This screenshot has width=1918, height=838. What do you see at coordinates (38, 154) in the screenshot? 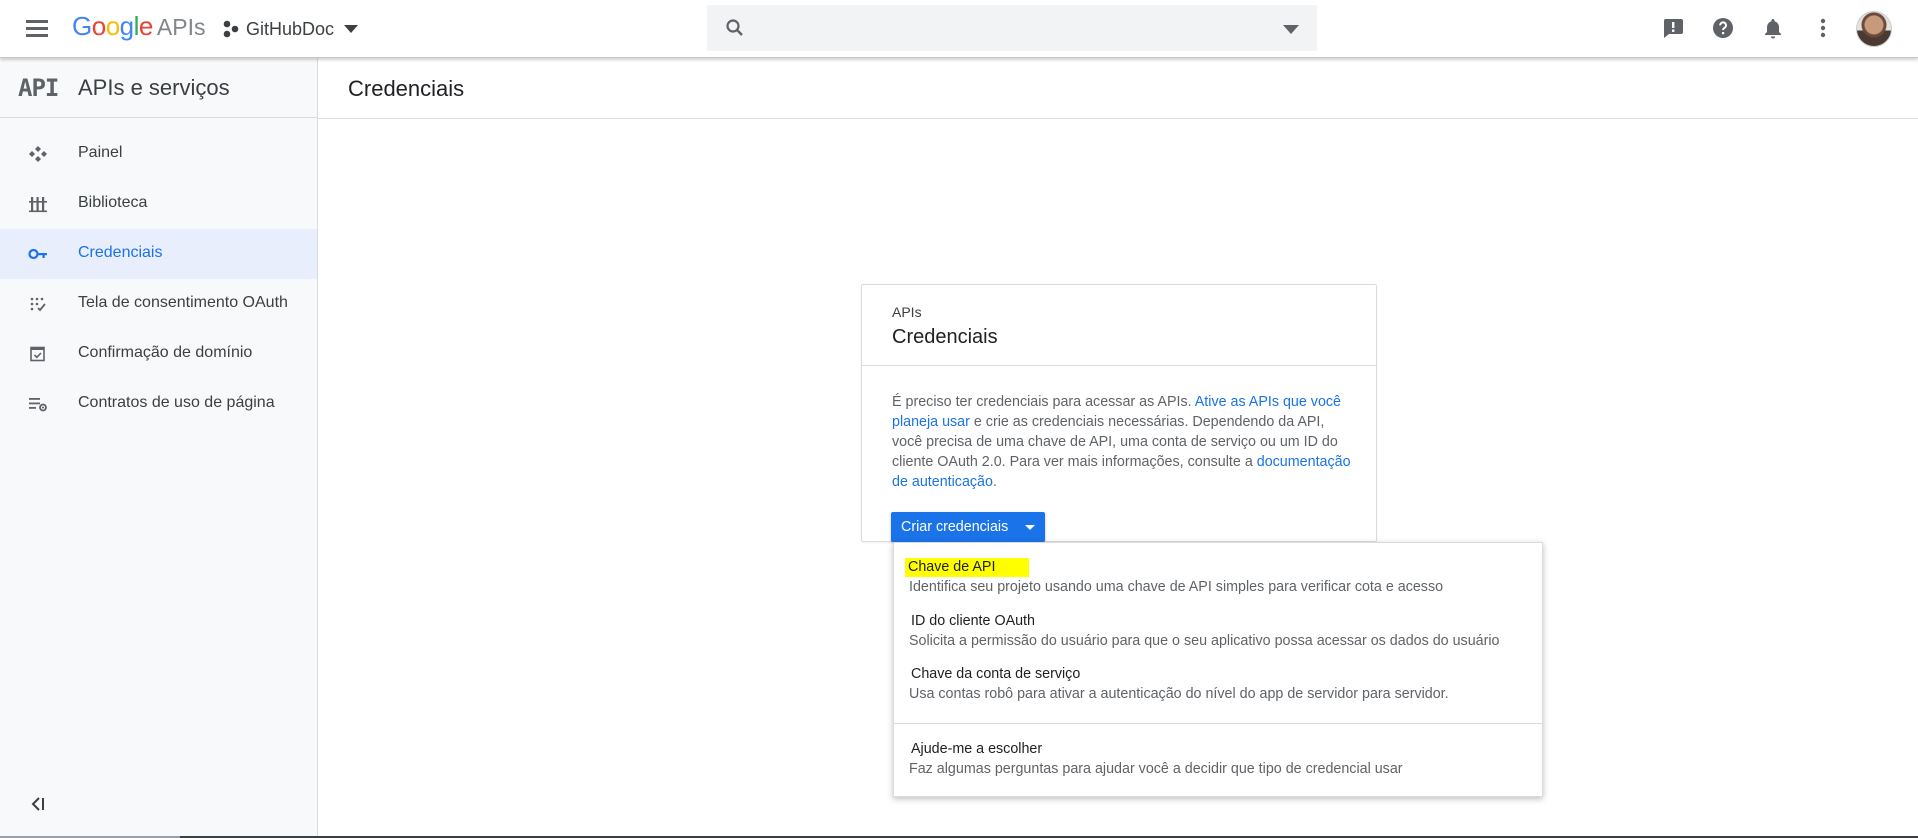
I see `dashboard-icon` at bounding box center [38, 154].